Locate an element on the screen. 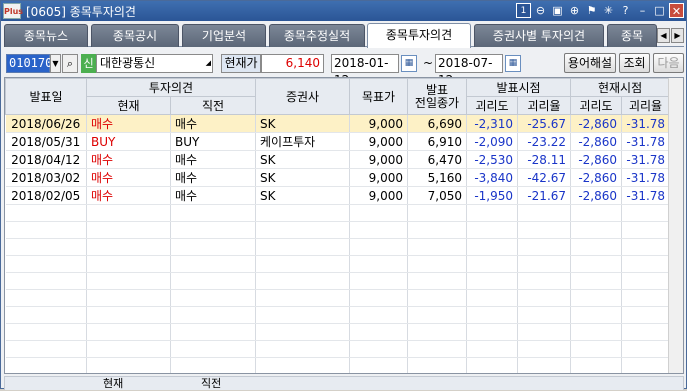  tab-stock-news: 종목뉴스 is located at coordinates (46, 35).